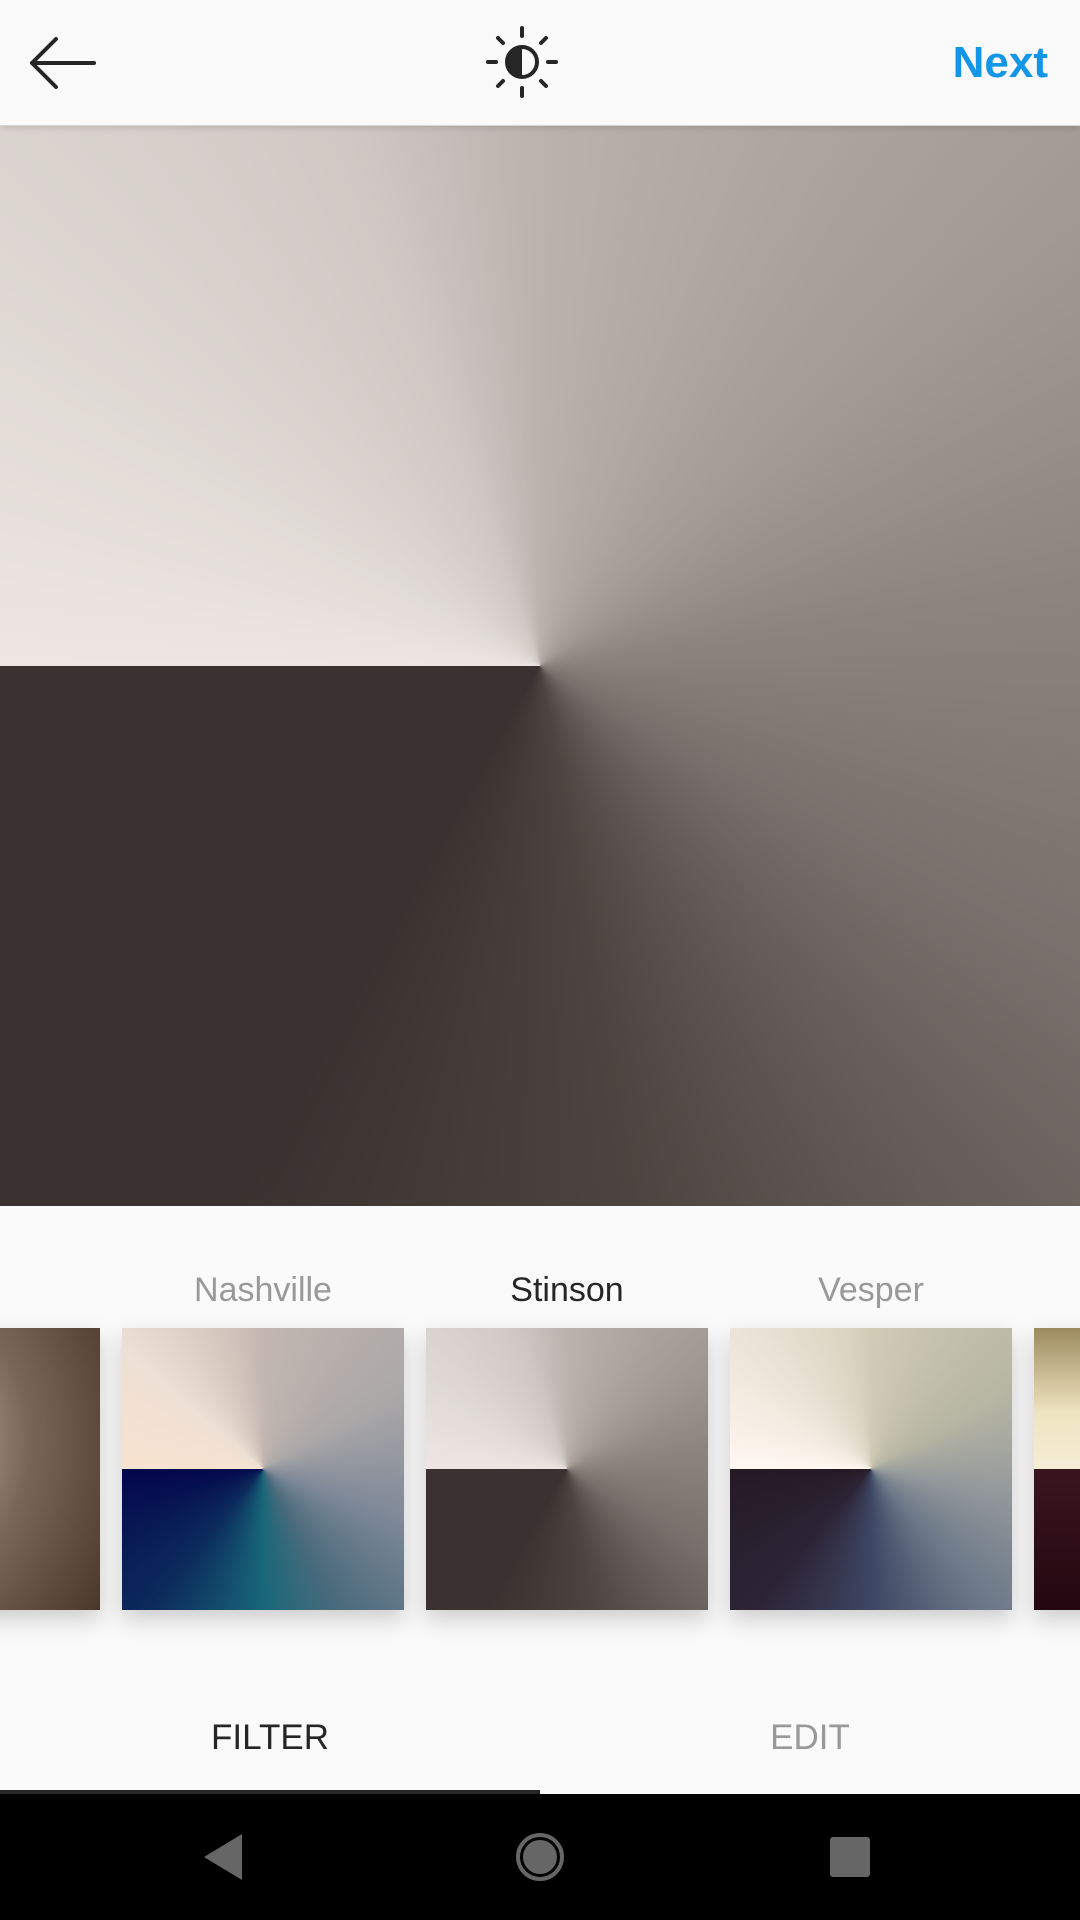 The image size is (1080, 1920). I want to click on filter-item-stinson: Stinson, so click(567, 1426).